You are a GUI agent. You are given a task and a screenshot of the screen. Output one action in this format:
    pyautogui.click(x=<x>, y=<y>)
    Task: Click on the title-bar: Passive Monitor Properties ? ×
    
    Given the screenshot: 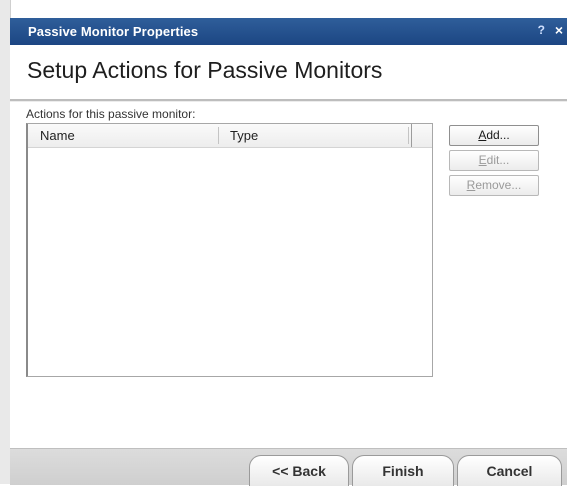 What is the action you would take?
    pyautogui.click(x=288, y=31)
    